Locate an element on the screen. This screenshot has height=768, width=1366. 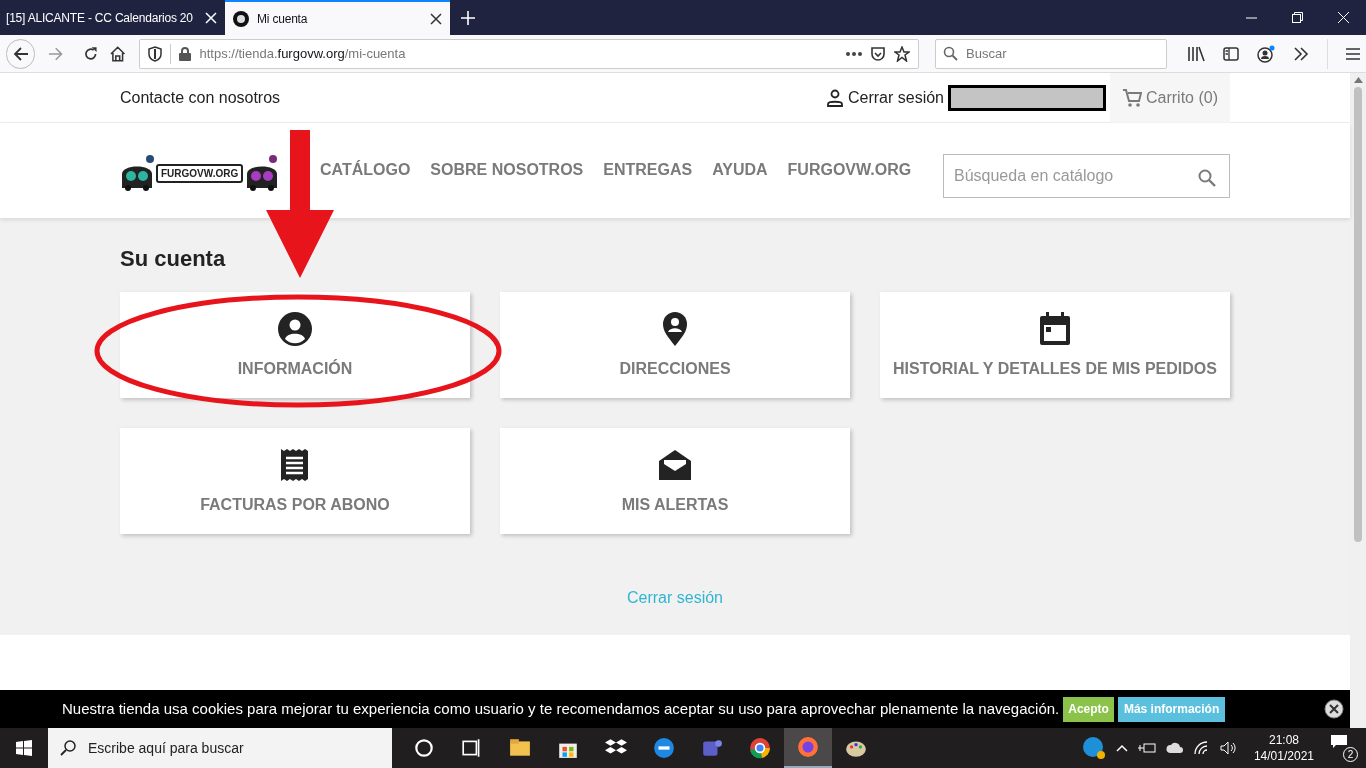
new-tab-icon is located at coordinates (468, 17).